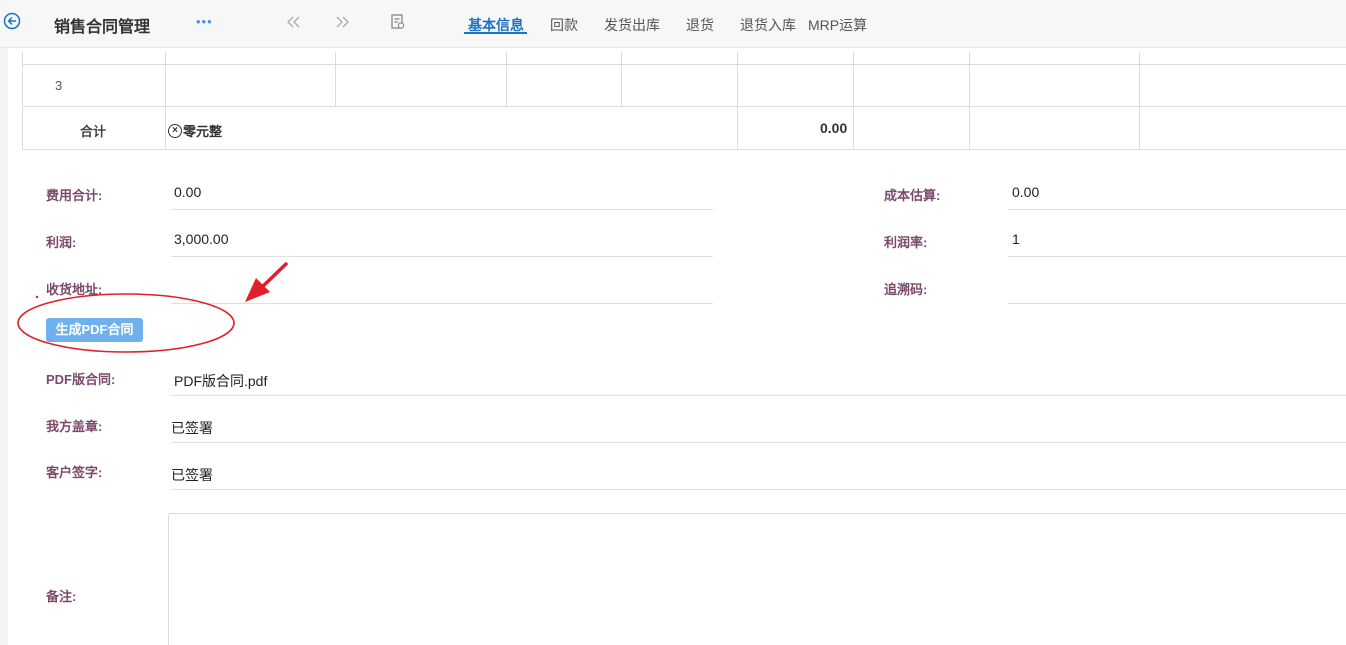 This screenshot has width=1346, height=645. Describe the element at coordinates (4, 346) in the screenshot. I see `left-strip` at that location.